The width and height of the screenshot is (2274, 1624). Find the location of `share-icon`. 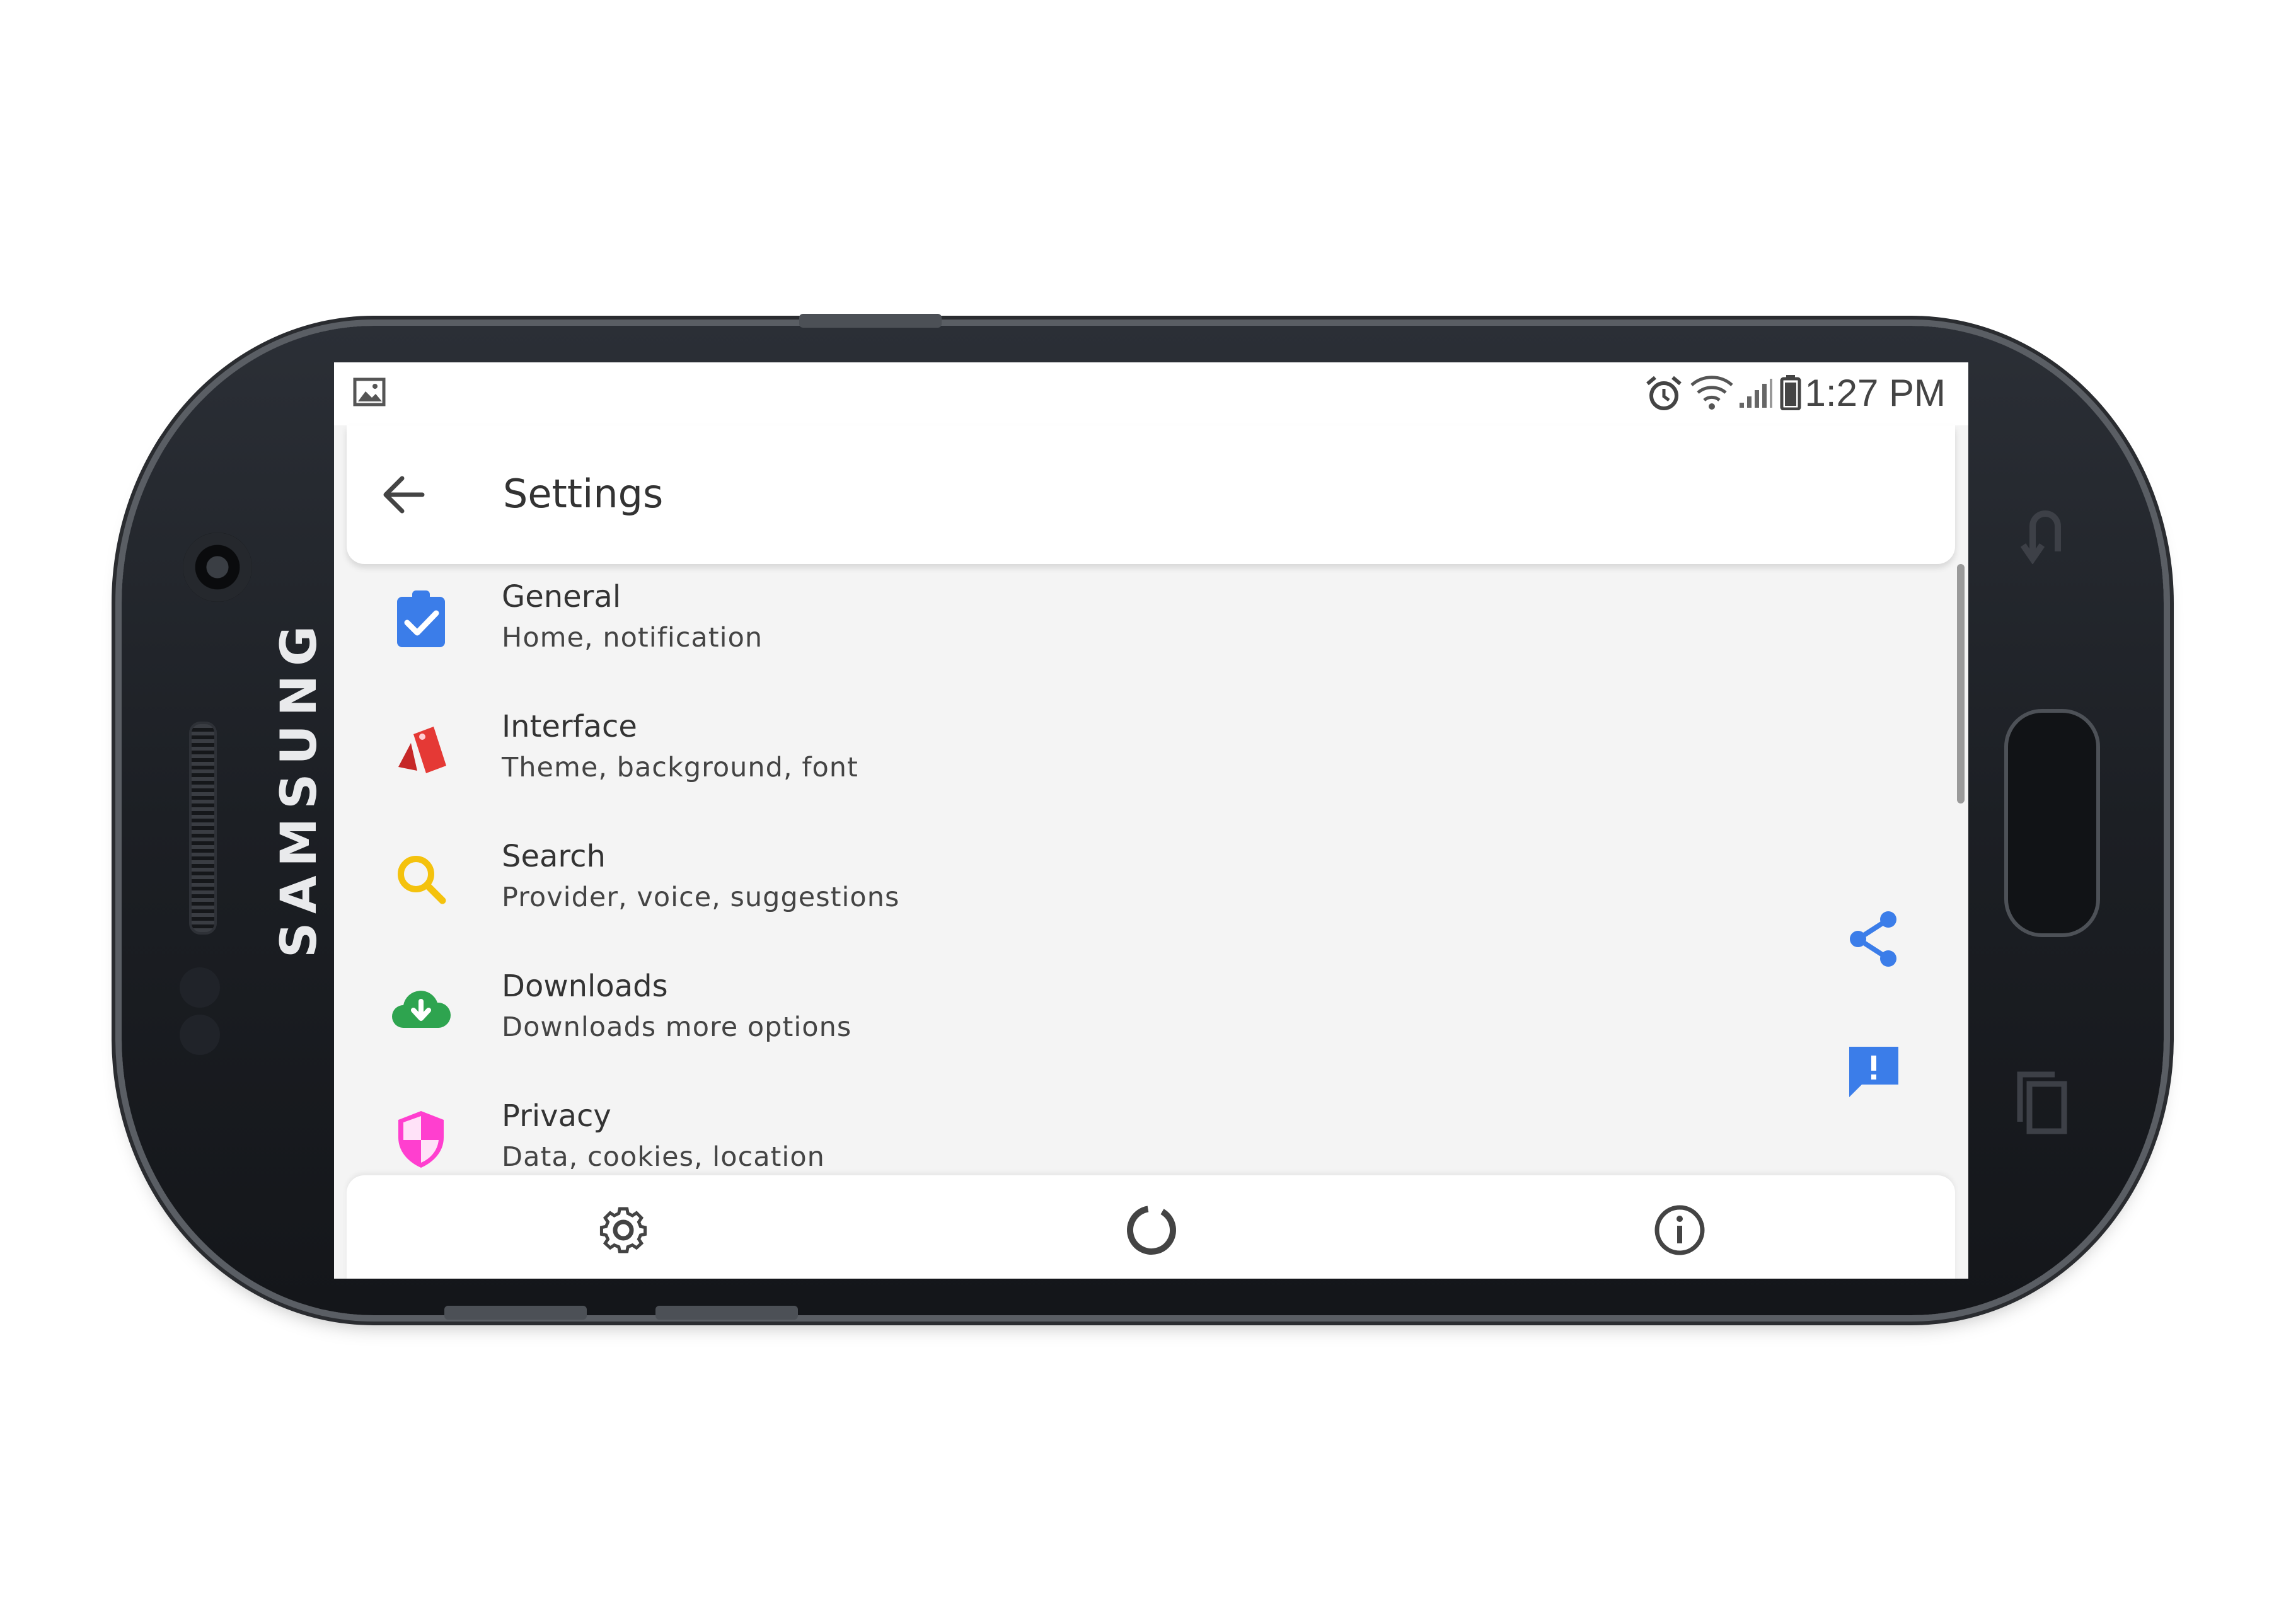

share-icon is located at coordinates (1873, 939).